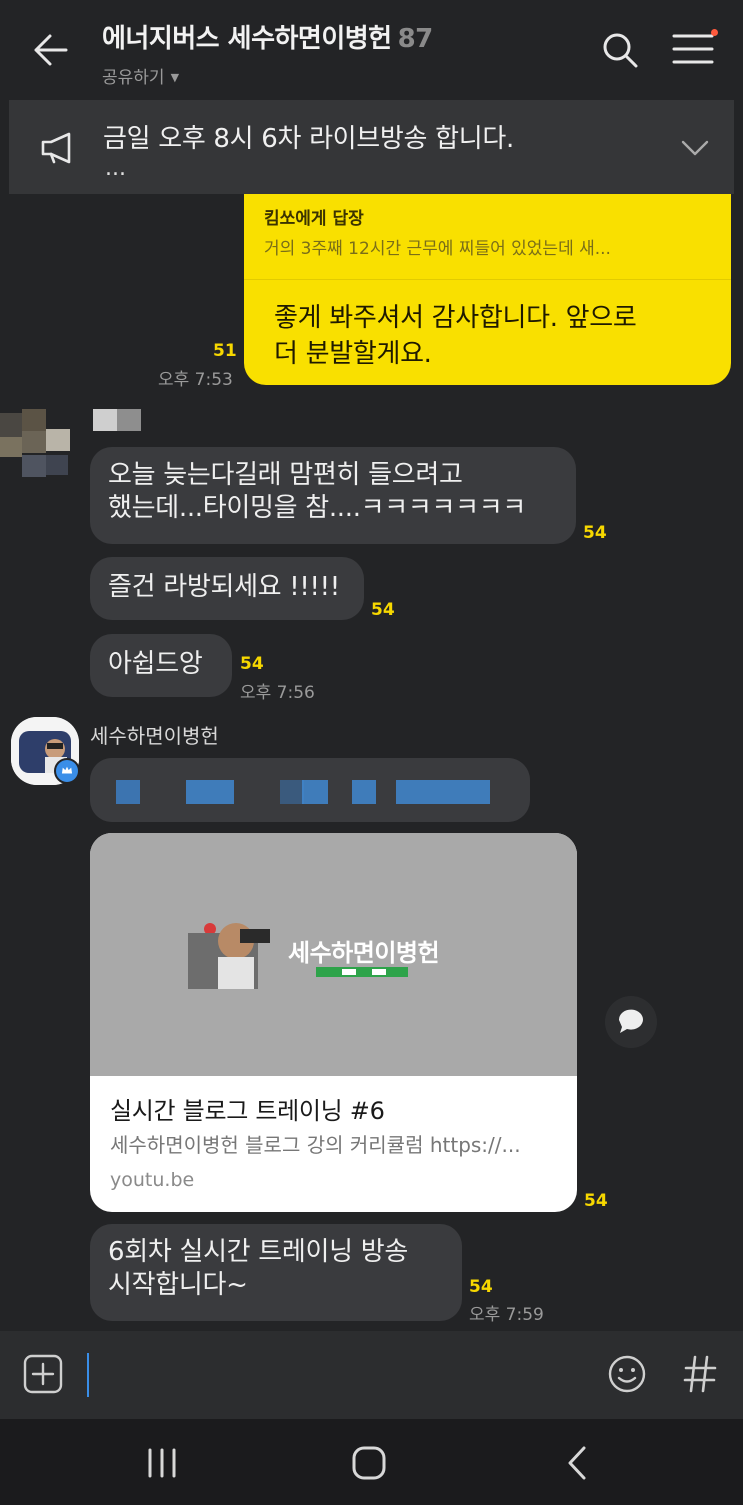  What do you see at coordinates (714, 32) in the screenshot?
I see `notification-dot` at bounding box center [714, 32].